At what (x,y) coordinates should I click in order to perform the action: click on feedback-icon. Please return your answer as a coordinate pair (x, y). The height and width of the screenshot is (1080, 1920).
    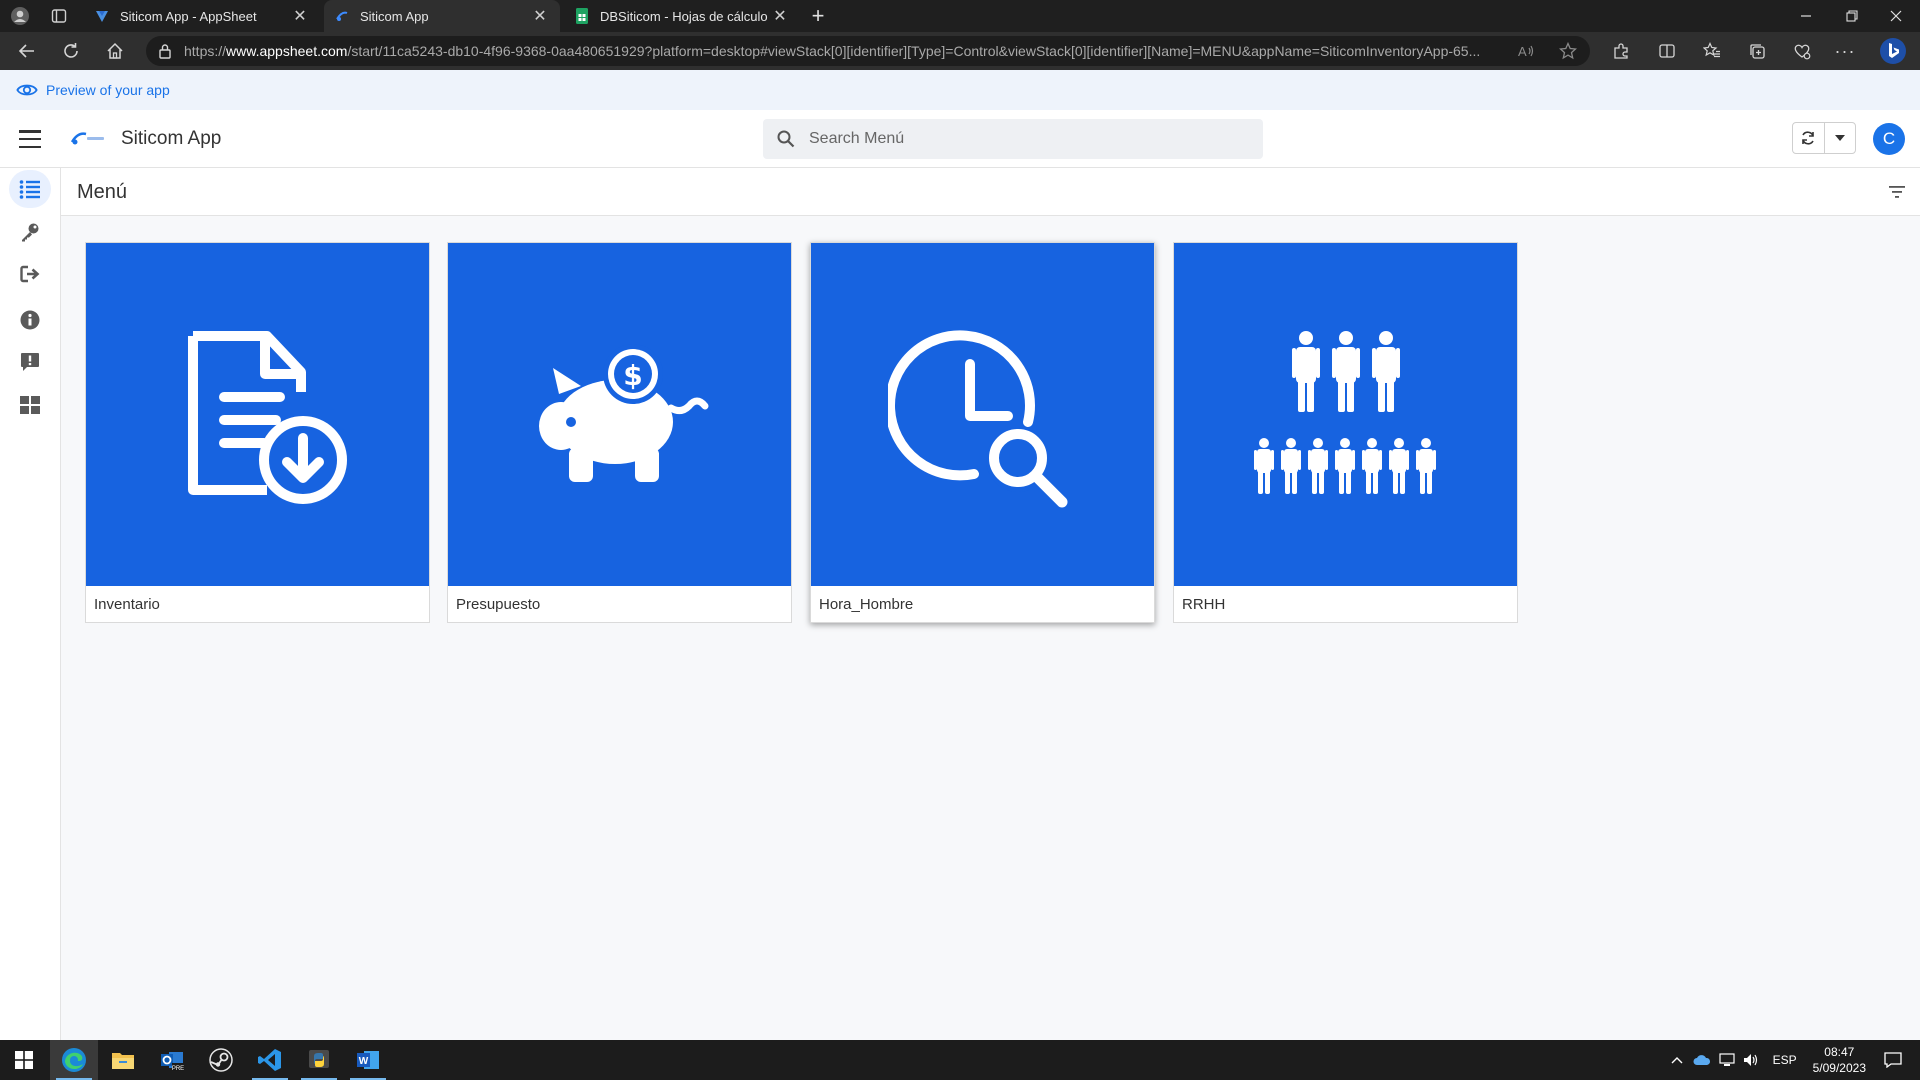
    Looking at the image, I should click on (30, 362).